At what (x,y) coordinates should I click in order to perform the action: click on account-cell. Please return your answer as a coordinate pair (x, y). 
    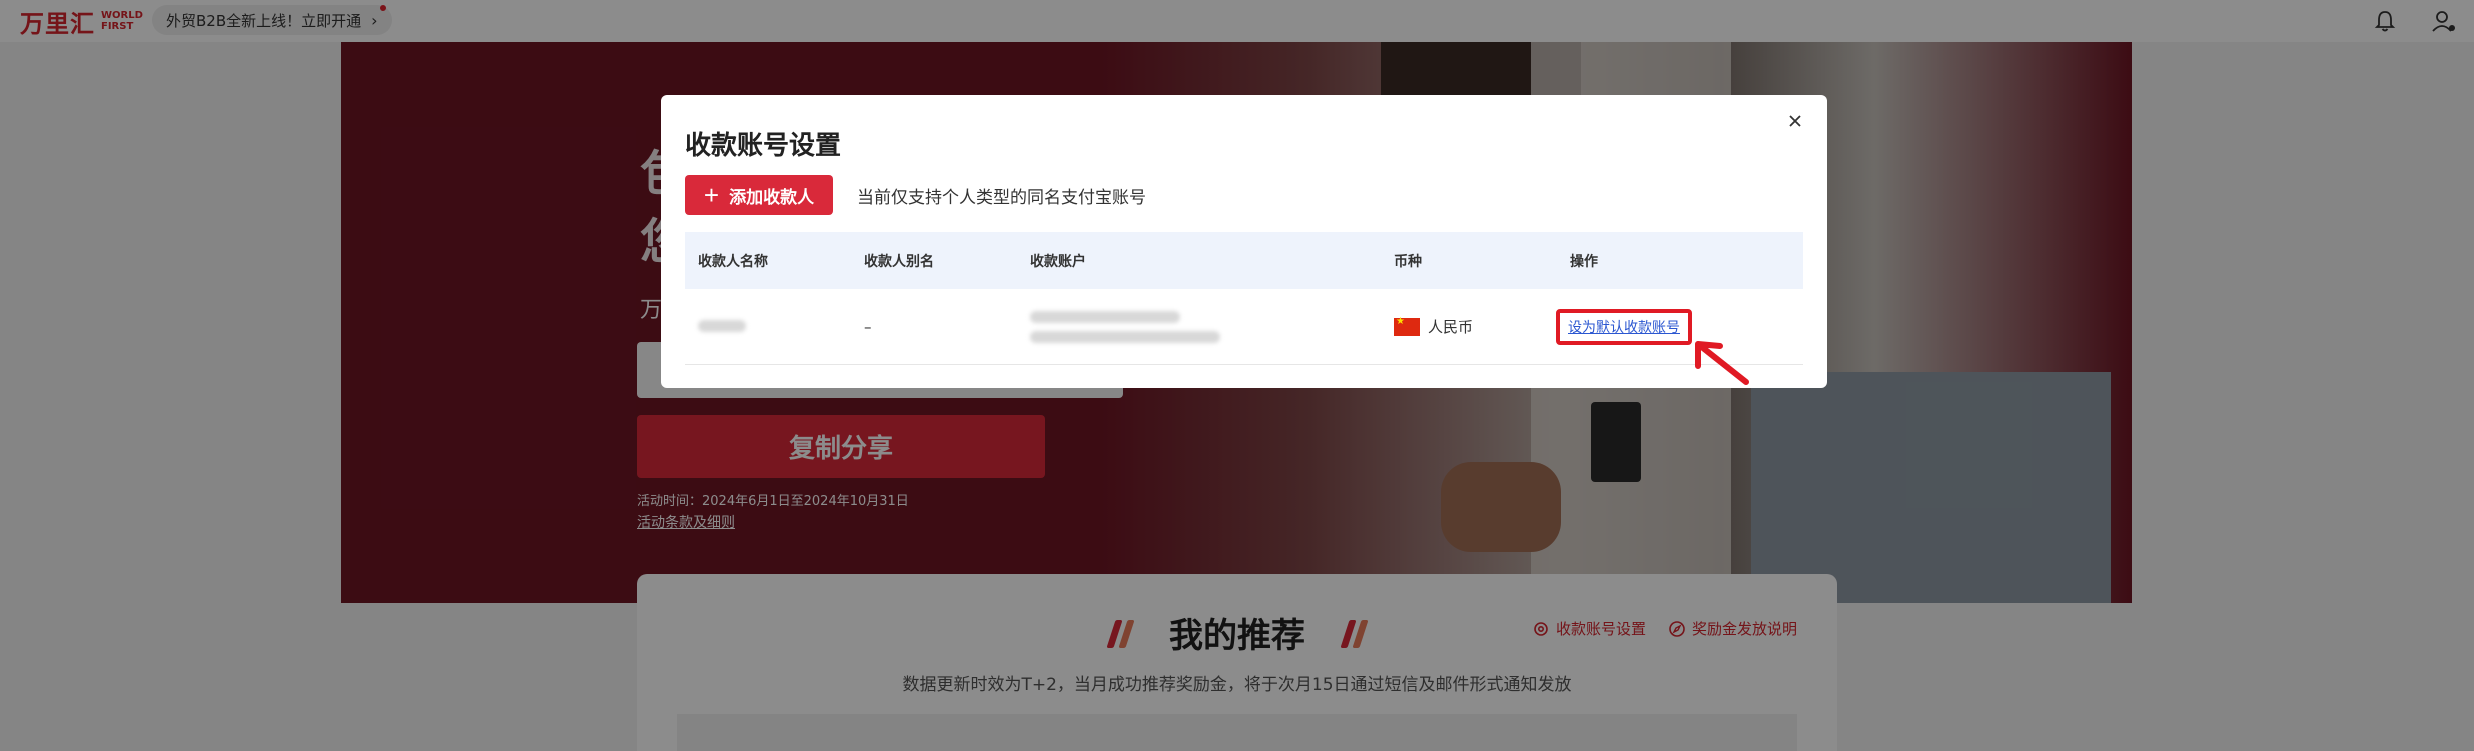
    Looking at the image, I should click on (1199, 326).